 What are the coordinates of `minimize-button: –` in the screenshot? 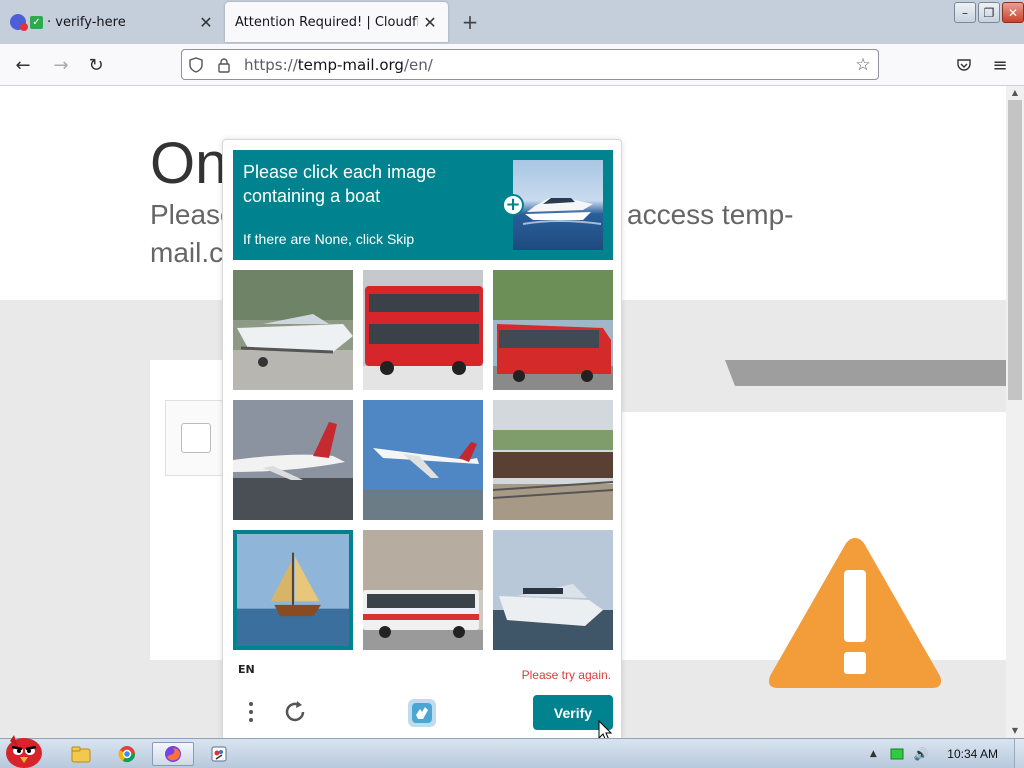 It's located at (965, 12).